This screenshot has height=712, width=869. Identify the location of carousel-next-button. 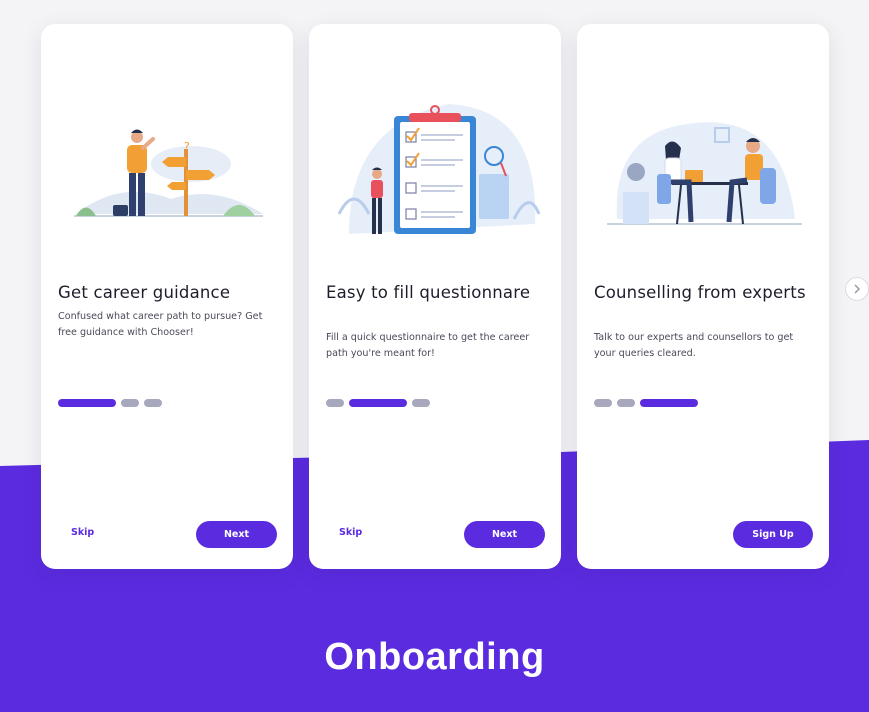
(857, 289).